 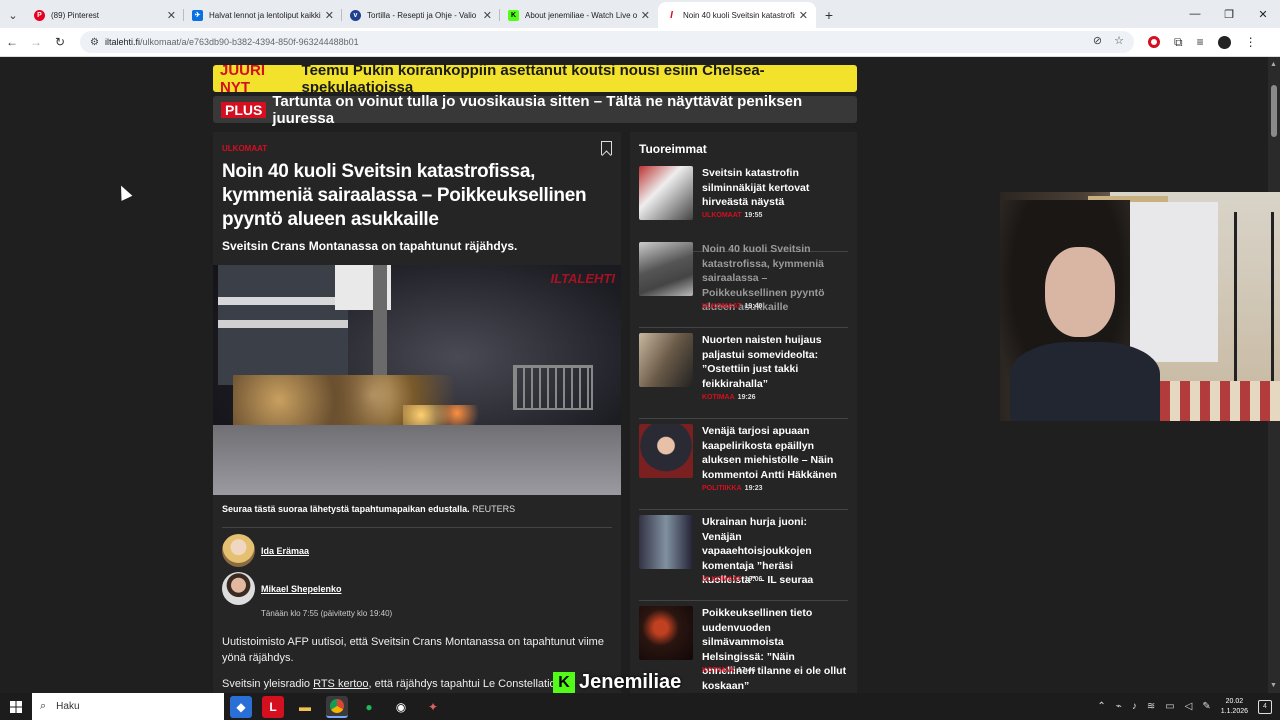 What do you see at coordinates (433, 707) in the screenshot?
I see `app-icon: ✦` at bounding box center [433, 707].